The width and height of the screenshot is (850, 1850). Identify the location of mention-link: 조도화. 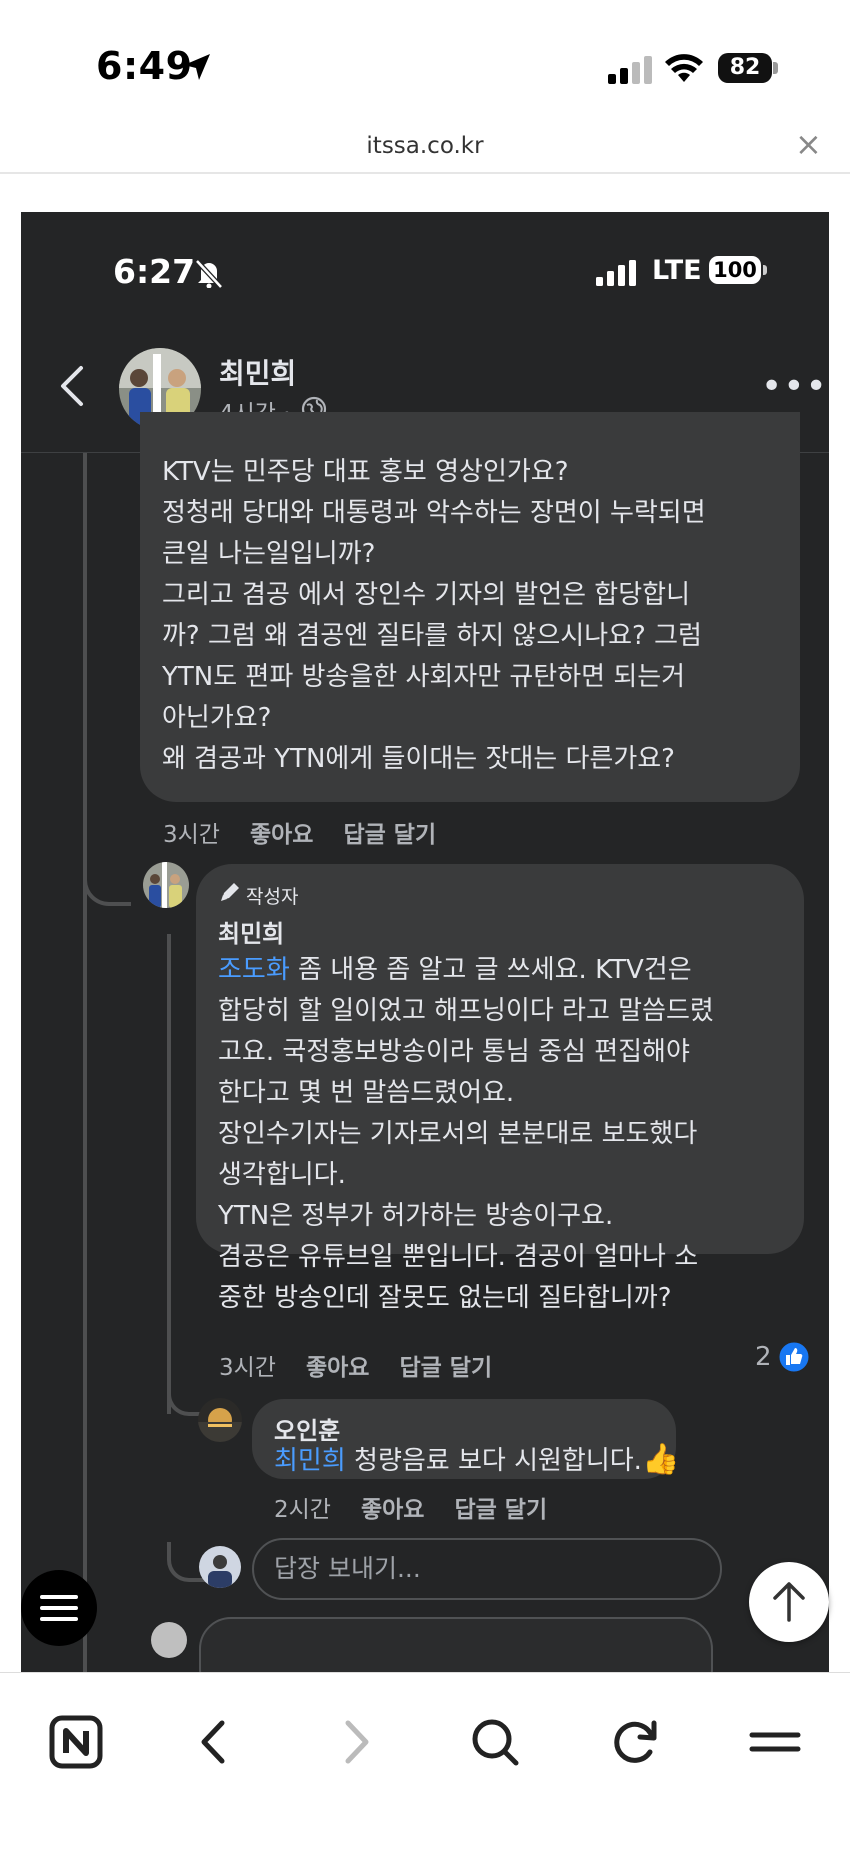
(254, 970).